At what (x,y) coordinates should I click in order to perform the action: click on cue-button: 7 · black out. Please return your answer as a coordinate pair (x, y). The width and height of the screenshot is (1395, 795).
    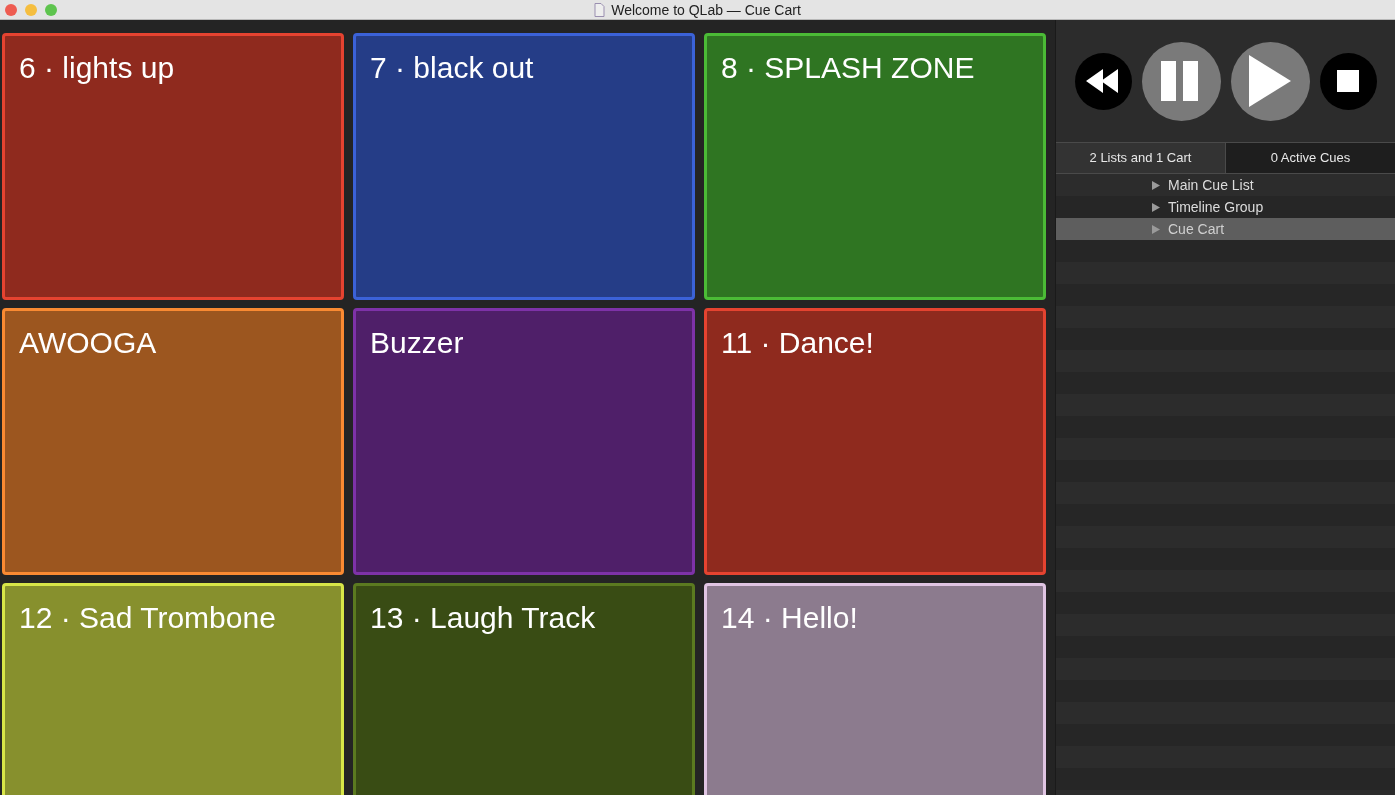
    Looking at the image, I should click on (524, 166).